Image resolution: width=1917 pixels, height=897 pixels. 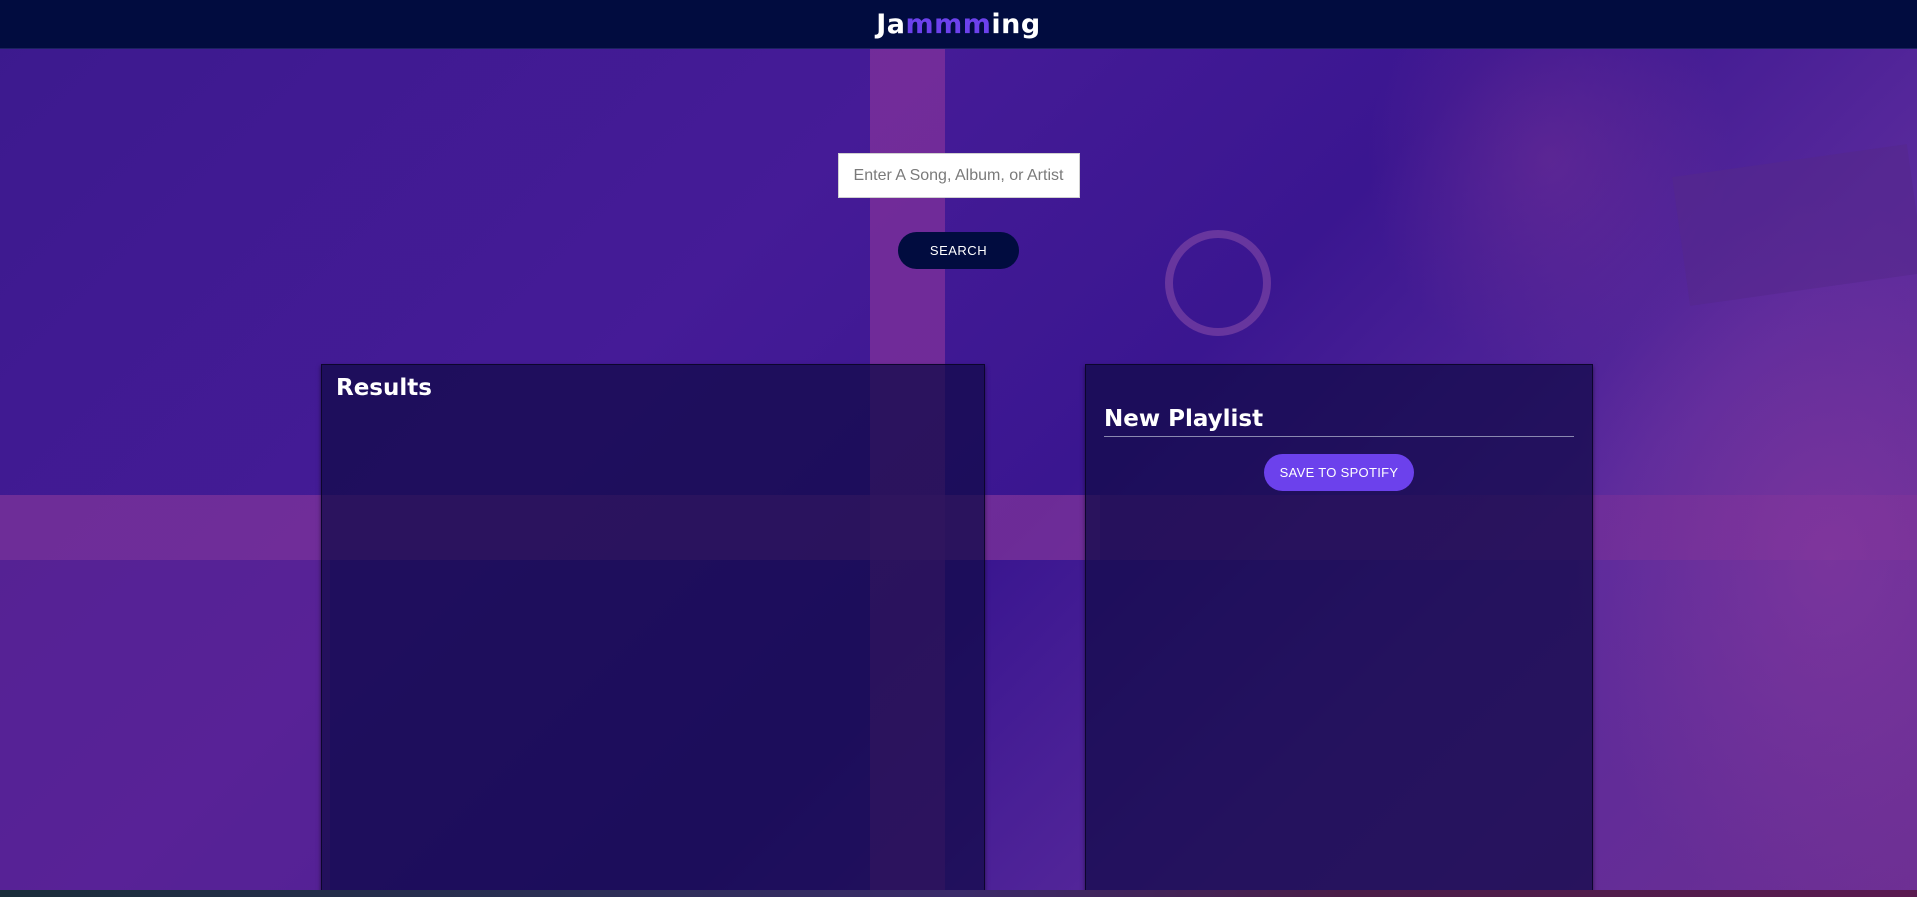 What do you see at coordinates (165, 728) in the screenshot?
I see `background-block` at bounding box center [165, 728].